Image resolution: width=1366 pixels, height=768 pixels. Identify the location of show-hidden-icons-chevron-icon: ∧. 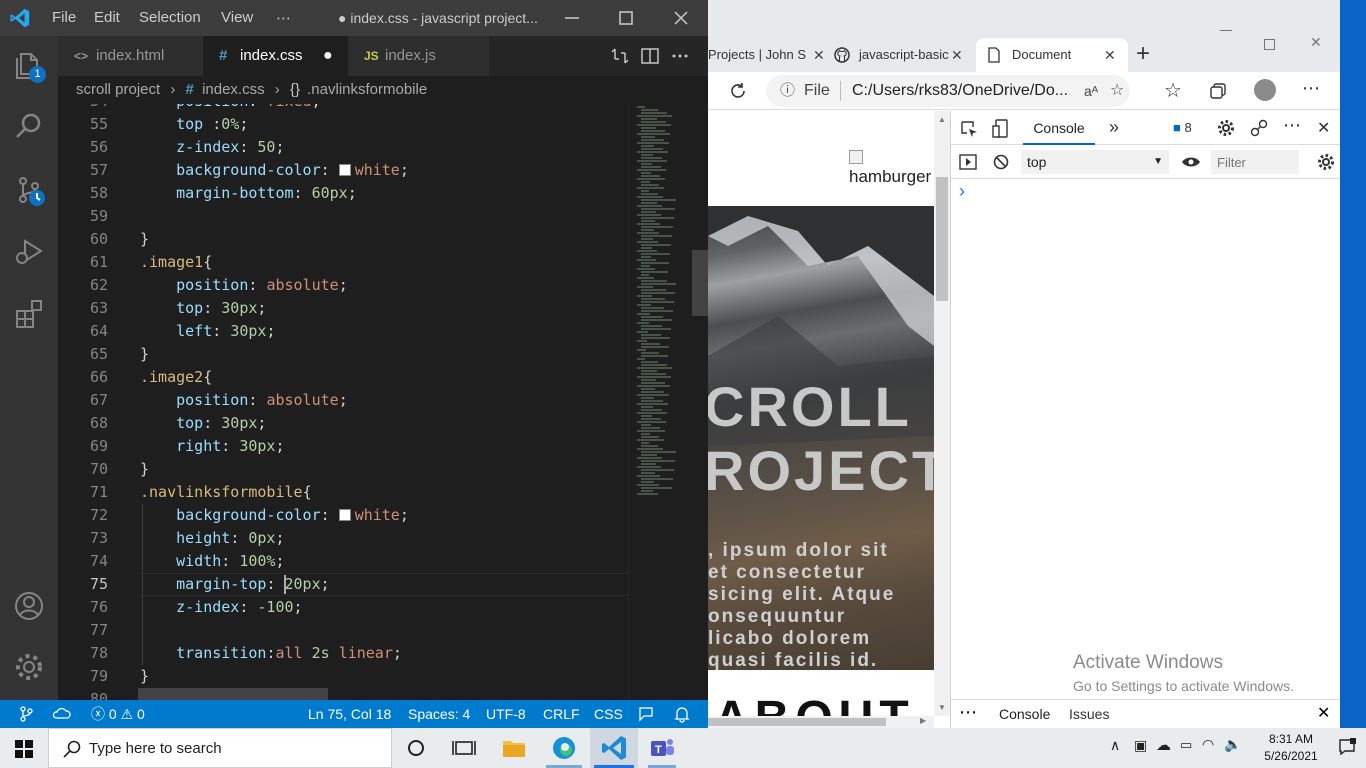
(1115, 745).